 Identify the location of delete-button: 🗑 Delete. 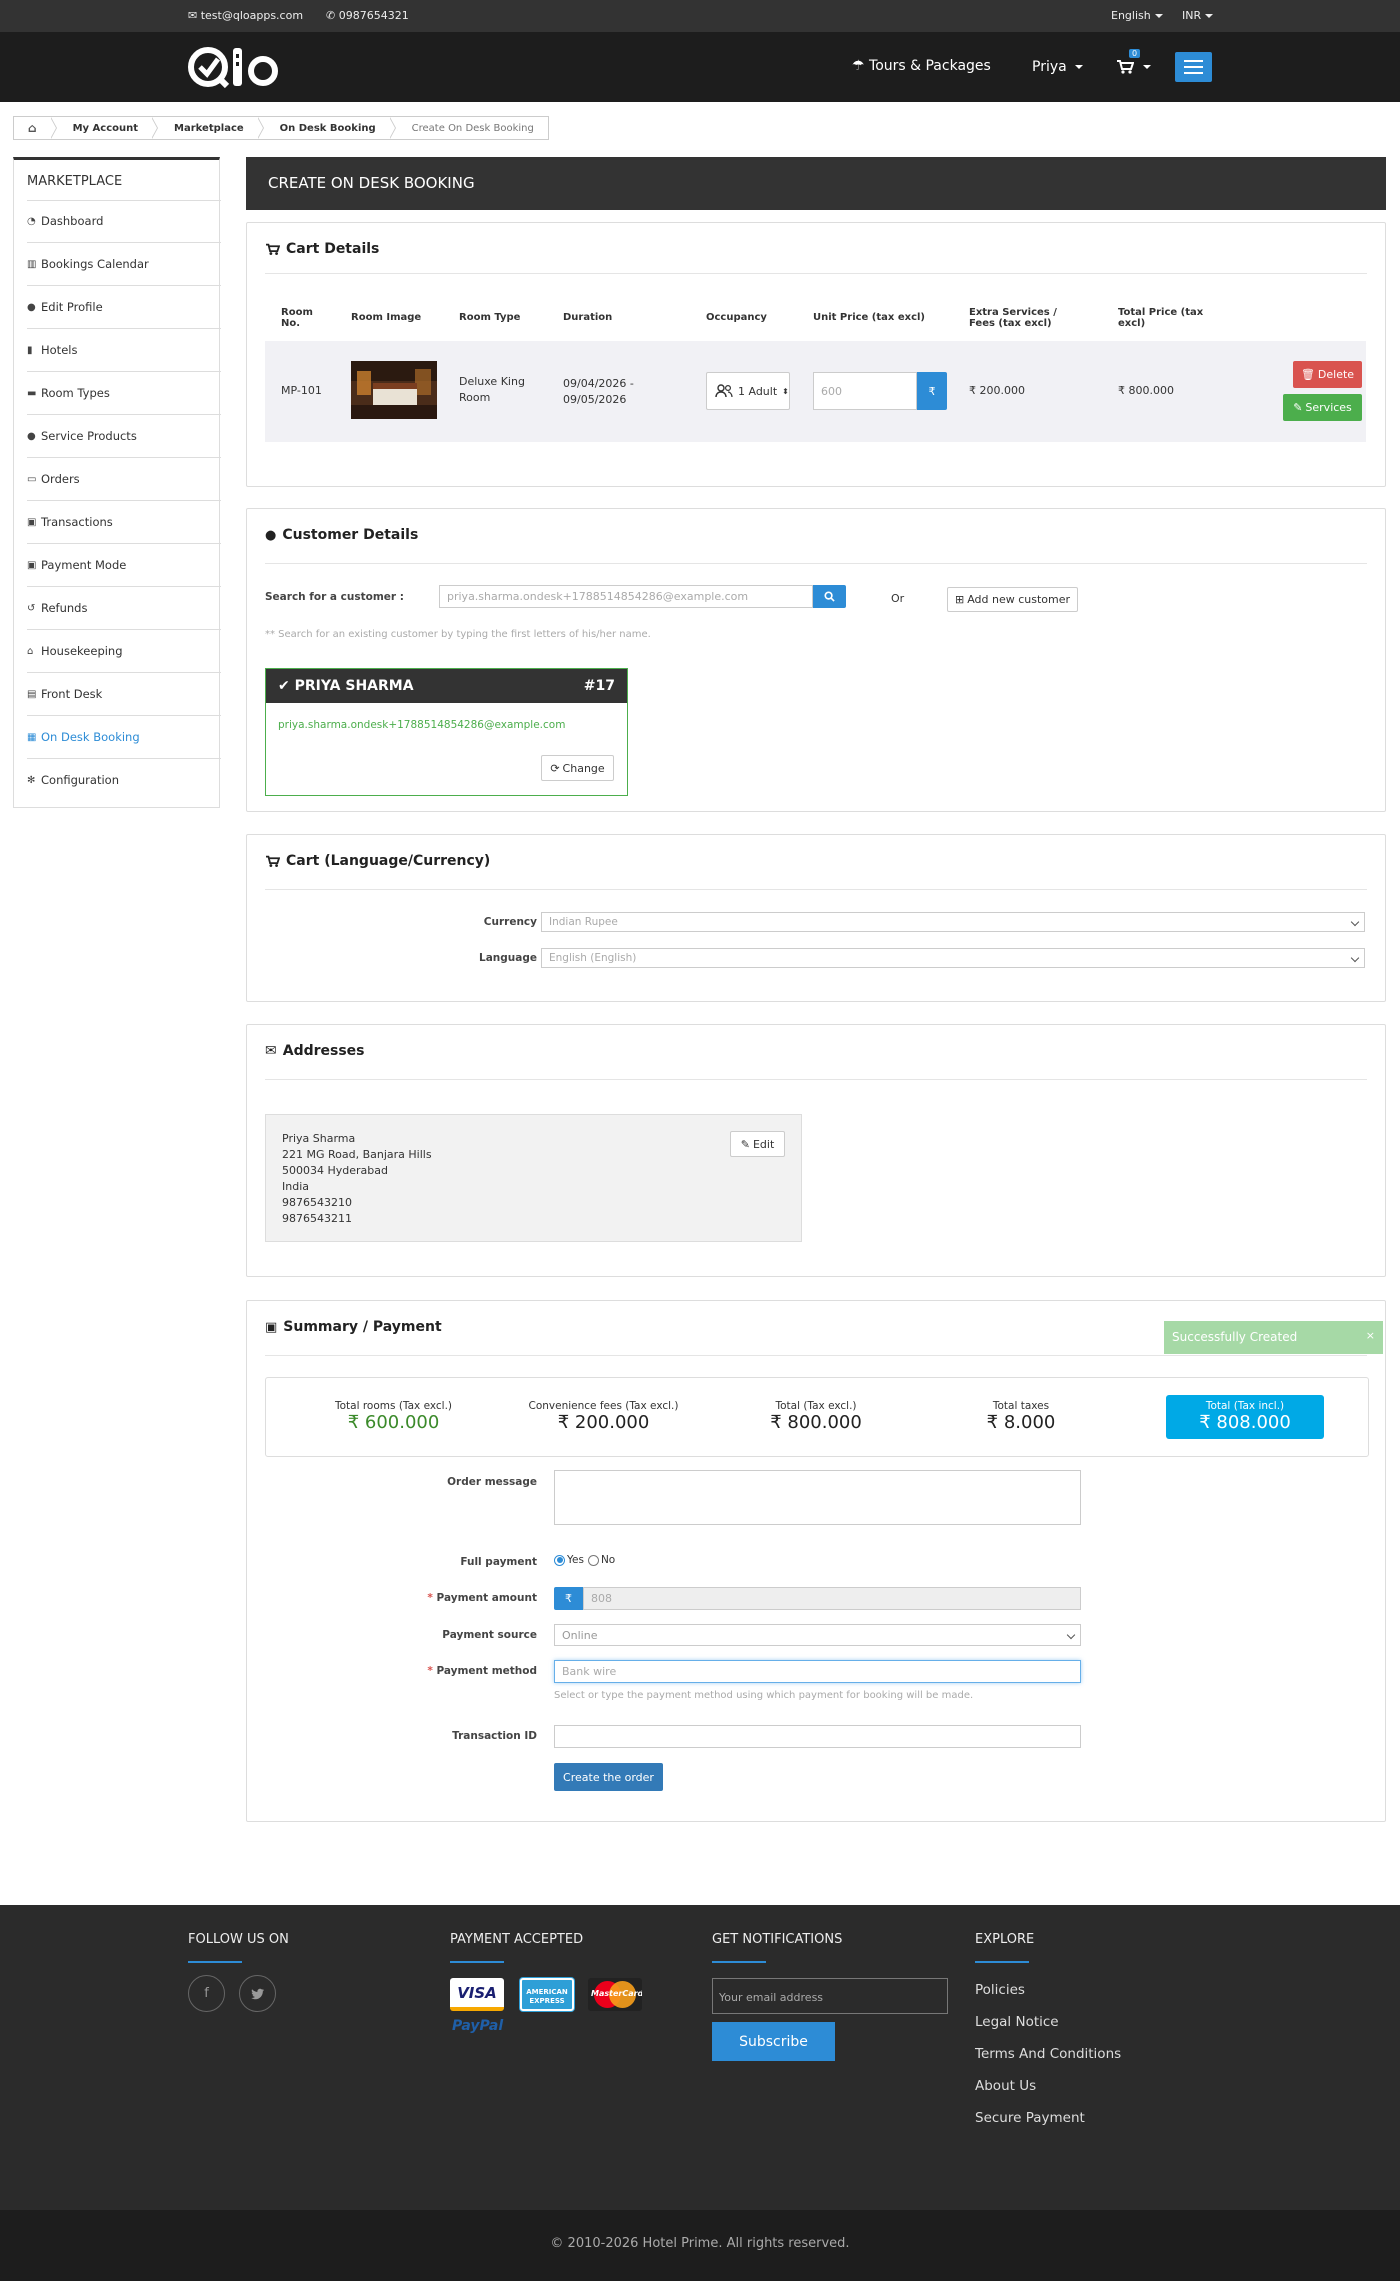
(1327, 374).